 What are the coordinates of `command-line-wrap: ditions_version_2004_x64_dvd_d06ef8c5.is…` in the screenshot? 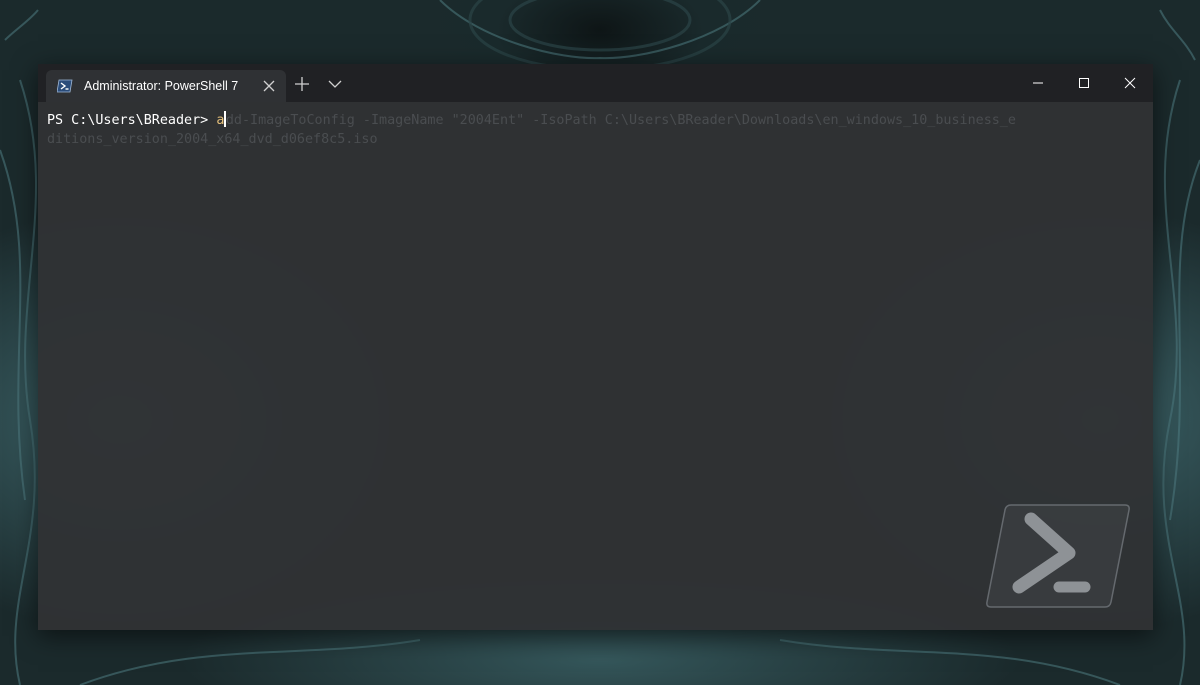 It's located at (600, 139).